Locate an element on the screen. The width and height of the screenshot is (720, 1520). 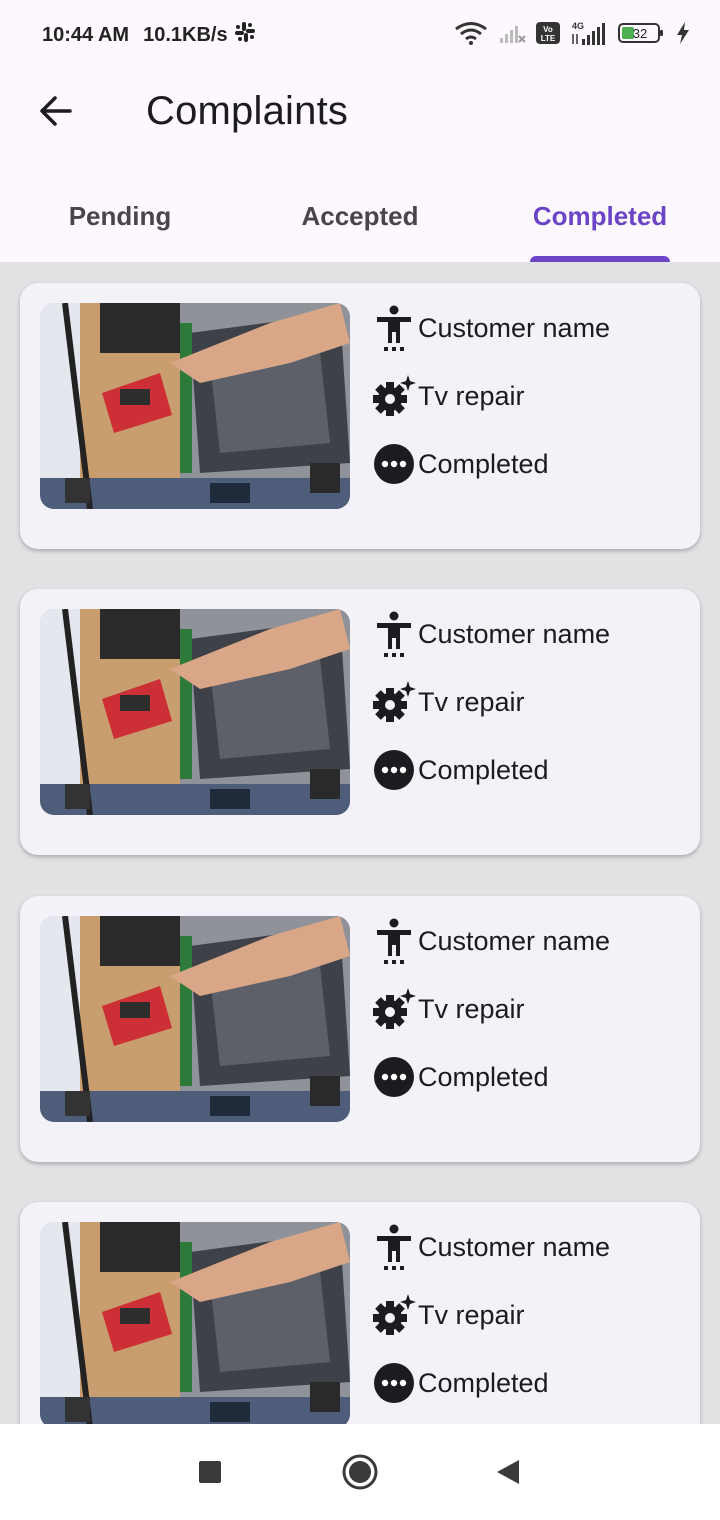
triangle-back-icon is located at coordinates (508, 1472).